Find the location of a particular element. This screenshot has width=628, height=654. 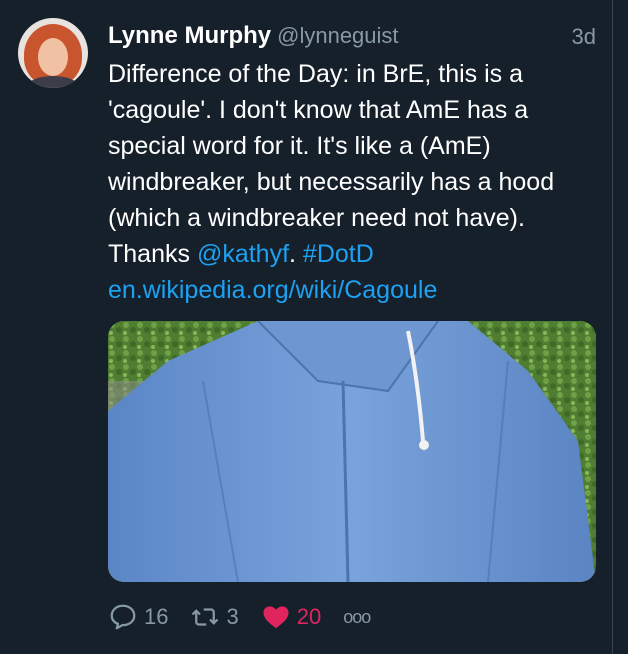

tweet-header: Lynne Murphy @lynneguist 3d is located at coordinates (352, 38).